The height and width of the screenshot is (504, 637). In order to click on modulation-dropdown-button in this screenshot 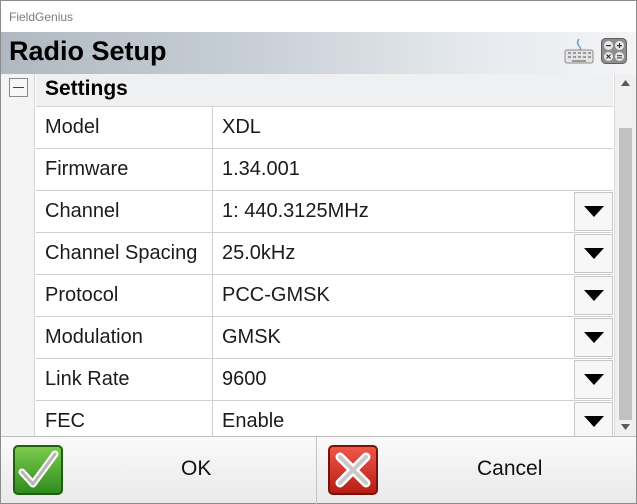, I will do `click(593, 337)`.